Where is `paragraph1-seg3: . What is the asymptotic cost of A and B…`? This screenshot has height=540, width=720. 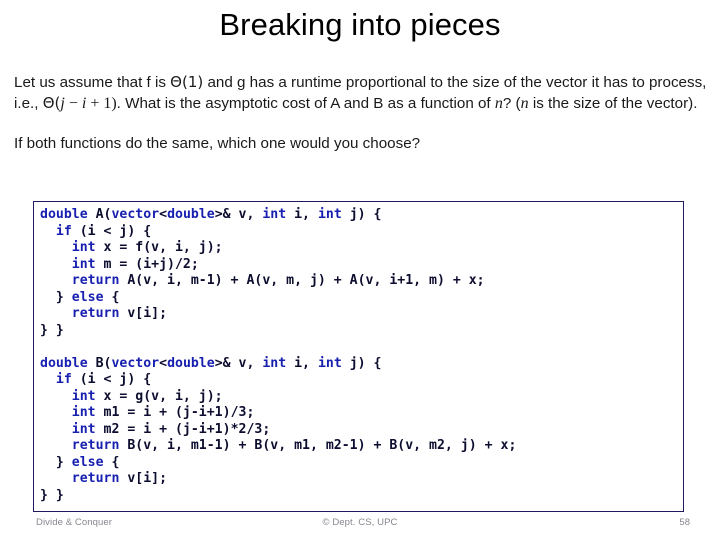
paragraph1-seg3: . What is the asymptotic cost of A and B… is located at coordinates (305, 103).